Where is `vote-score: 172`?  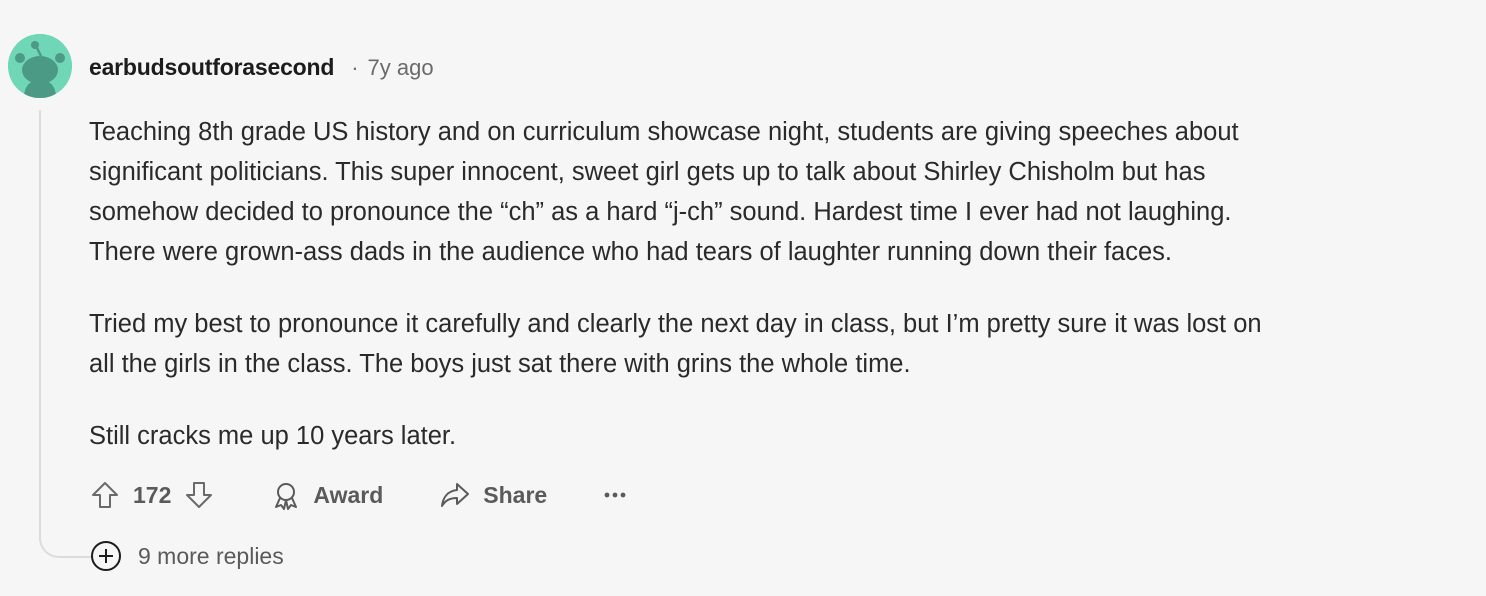
vote-score: 172 is located at coordinates (152, 494).